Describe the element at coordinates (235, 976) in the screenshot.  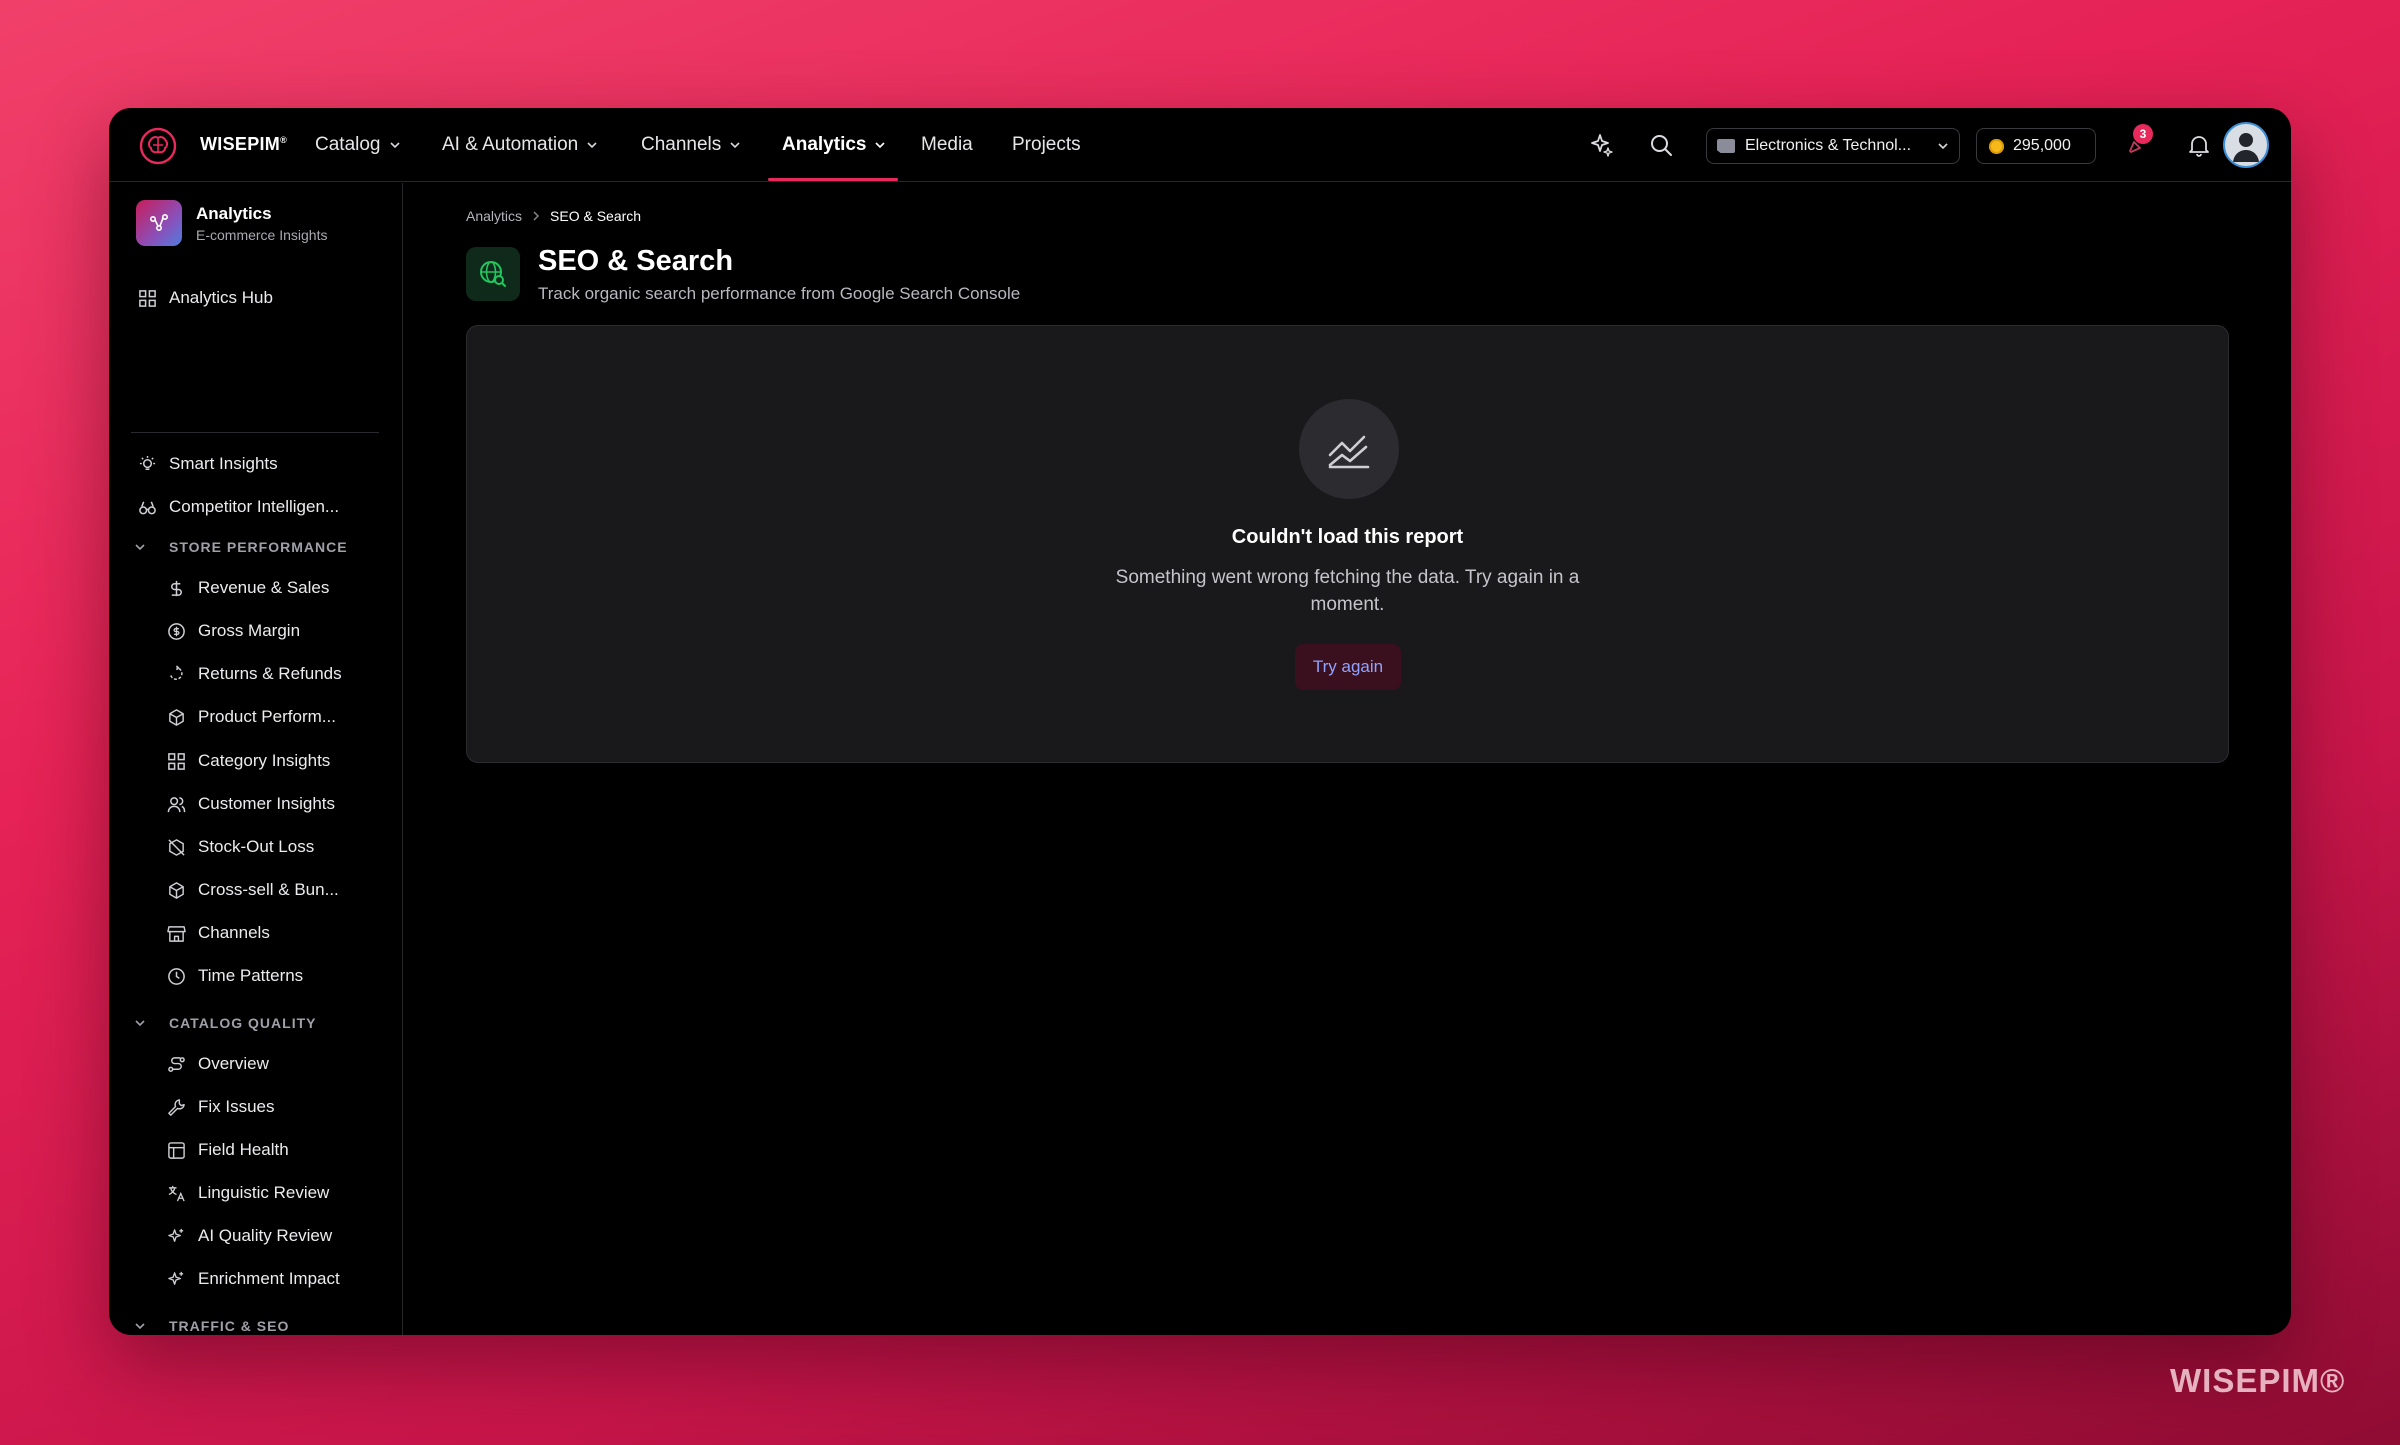
I see `sidebar-item-time-patterns: Time Patterns` at that location.